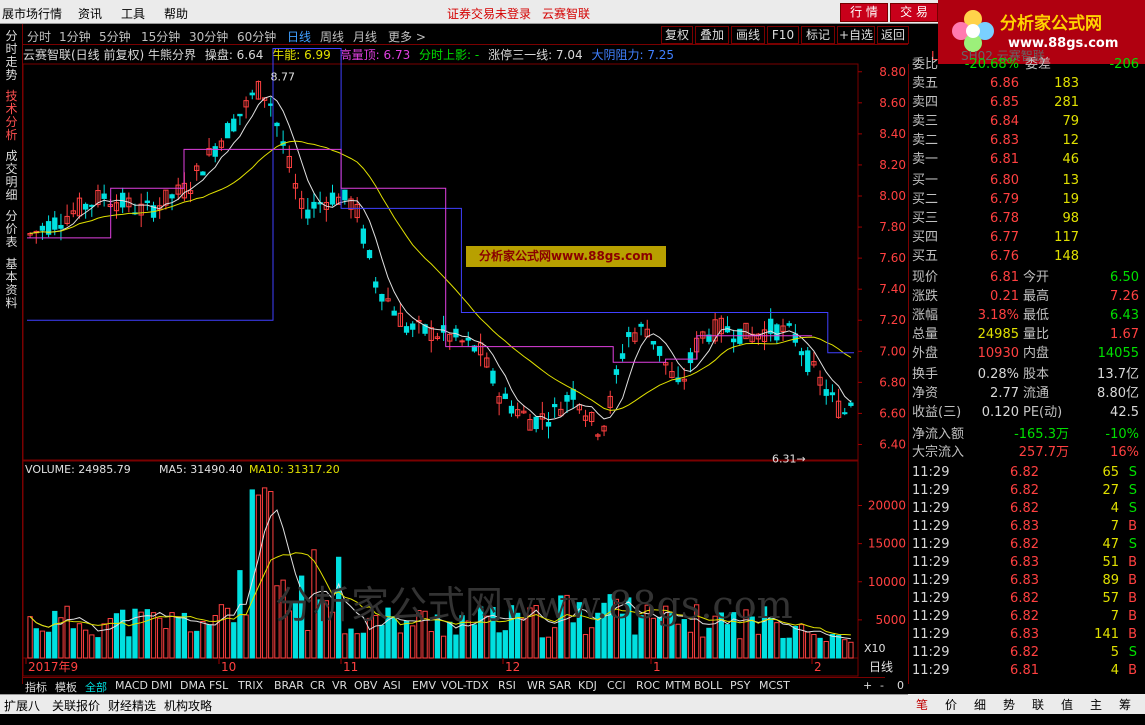 The height and width of the screenshot is (725, 1145). I want to click on right-tab: 筹, so click(1125, 704).